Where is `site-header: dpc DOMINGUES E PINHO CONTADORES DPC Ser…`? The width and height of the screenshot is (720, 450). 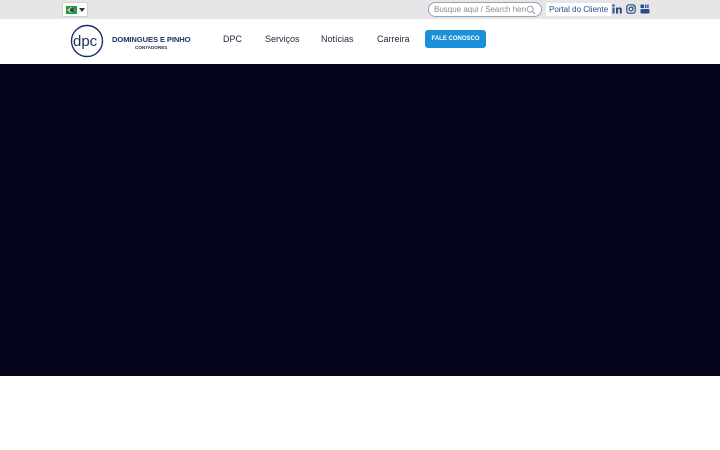 site-header: dpc DOMINGUES E PINHO CONTADORES DPC Ser… is located at coordinates (360, 41).